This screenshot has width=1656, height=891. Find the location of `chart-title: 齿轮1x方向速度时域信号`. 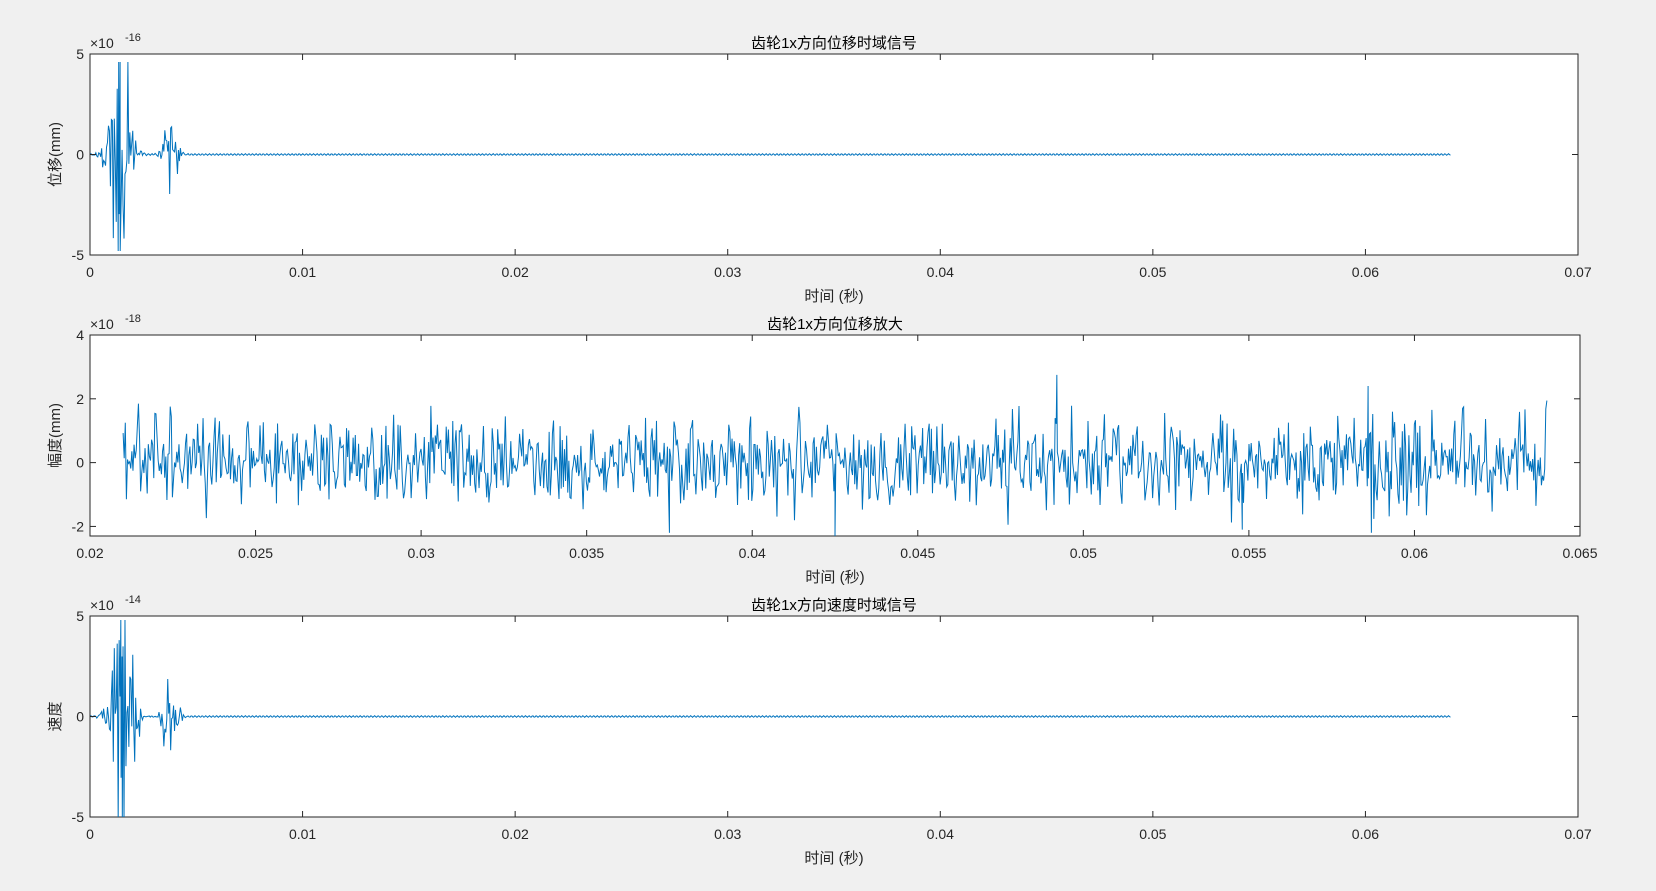

chart-title: 齿轮1x方向速度时域信号 is located at coordinates (834, 605).